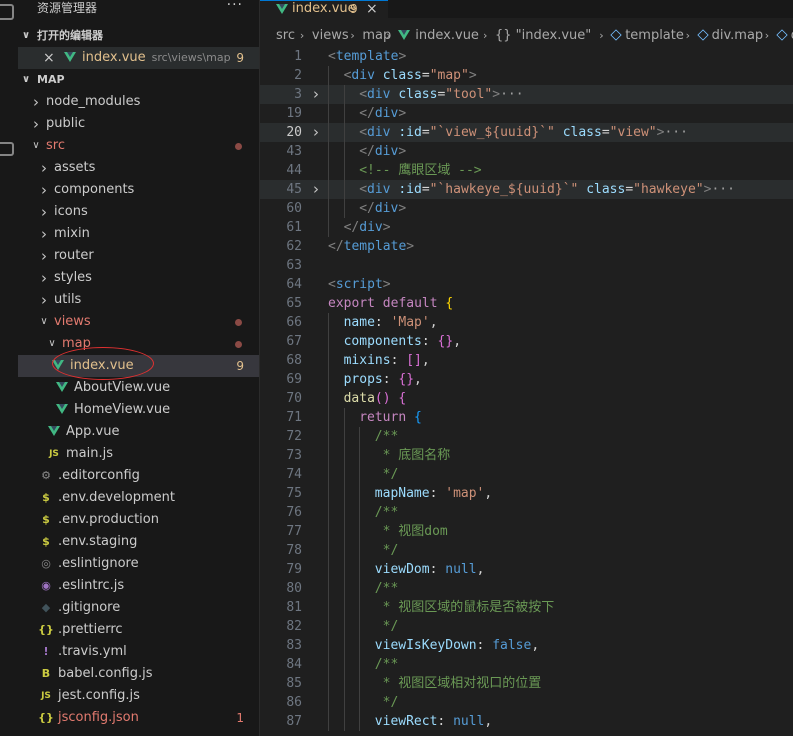 The height and width of the screenshot is (736, 793). What do you see at coordinates (46, 651) in the screenshot?
I see `yaml-file-icon: !` at bounding box center [46, 651].